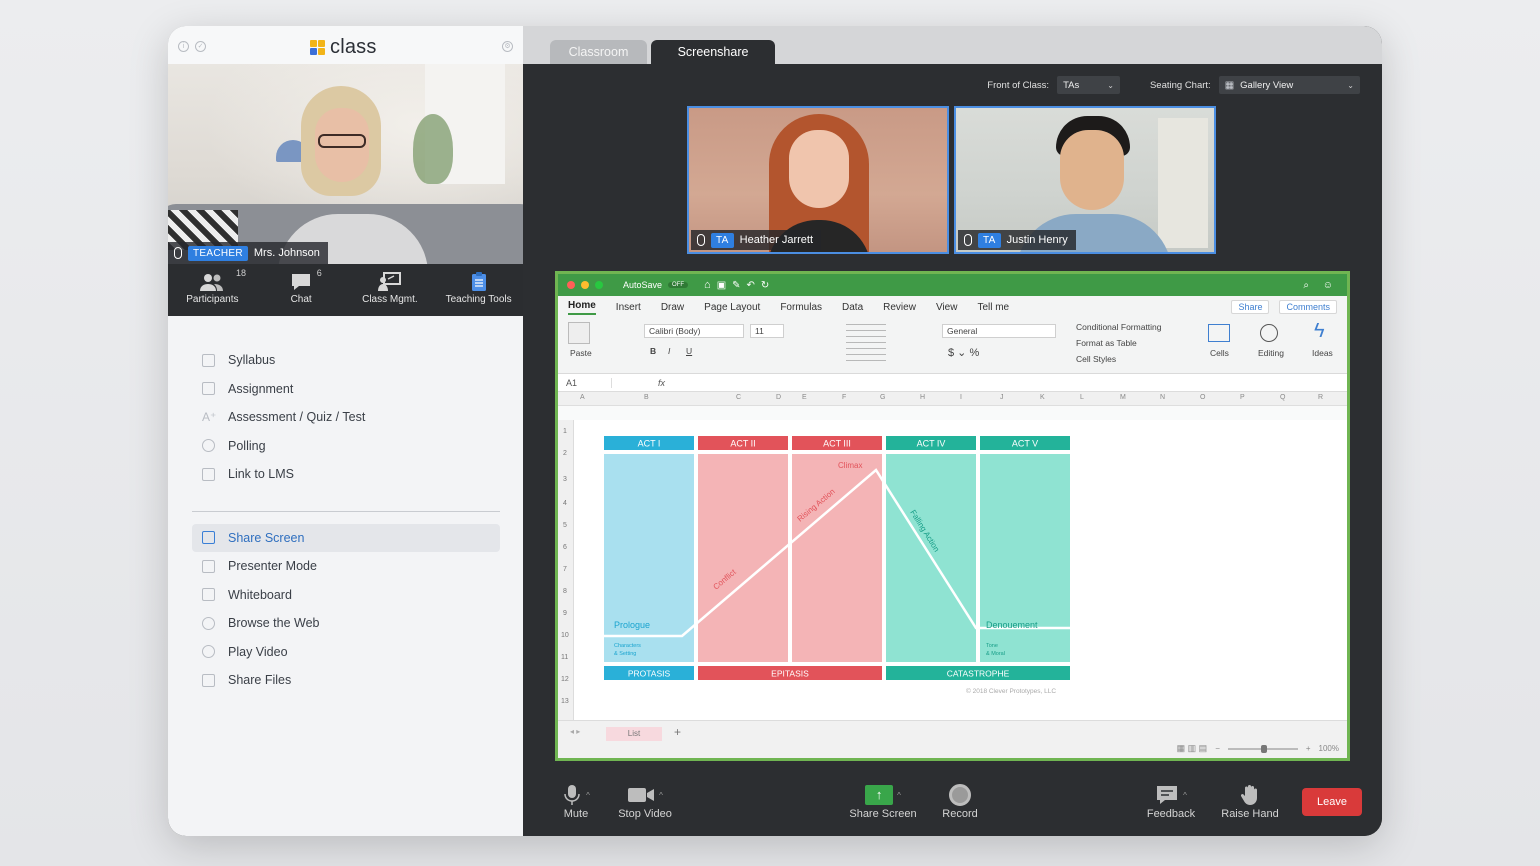 This screenshot has height=866, width=1540. I want to click on excel-tab-page-layout: Page Layout, so click(732, 307).